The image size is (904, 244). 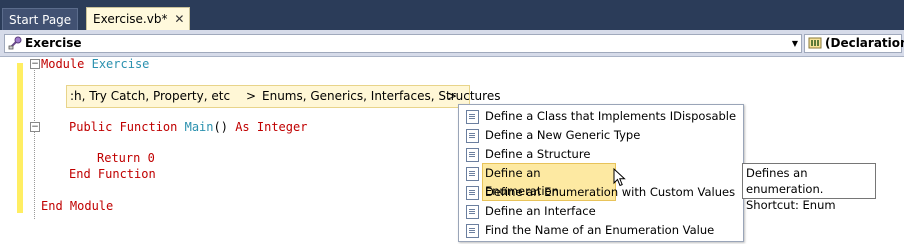 I want to click on code-line-function: Public Function Main() As Integer, so click(x=188, y=127).